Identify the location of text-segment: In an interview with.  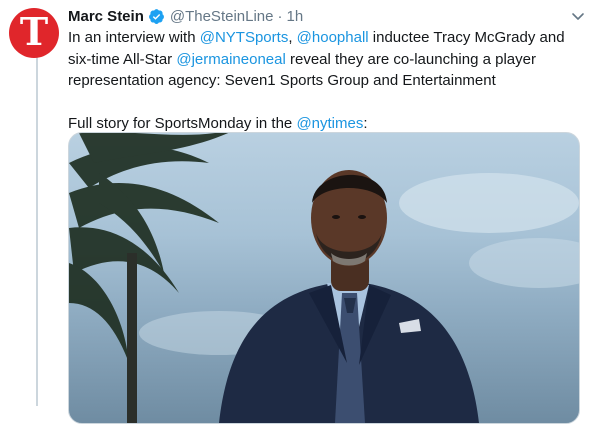
(134, 37).